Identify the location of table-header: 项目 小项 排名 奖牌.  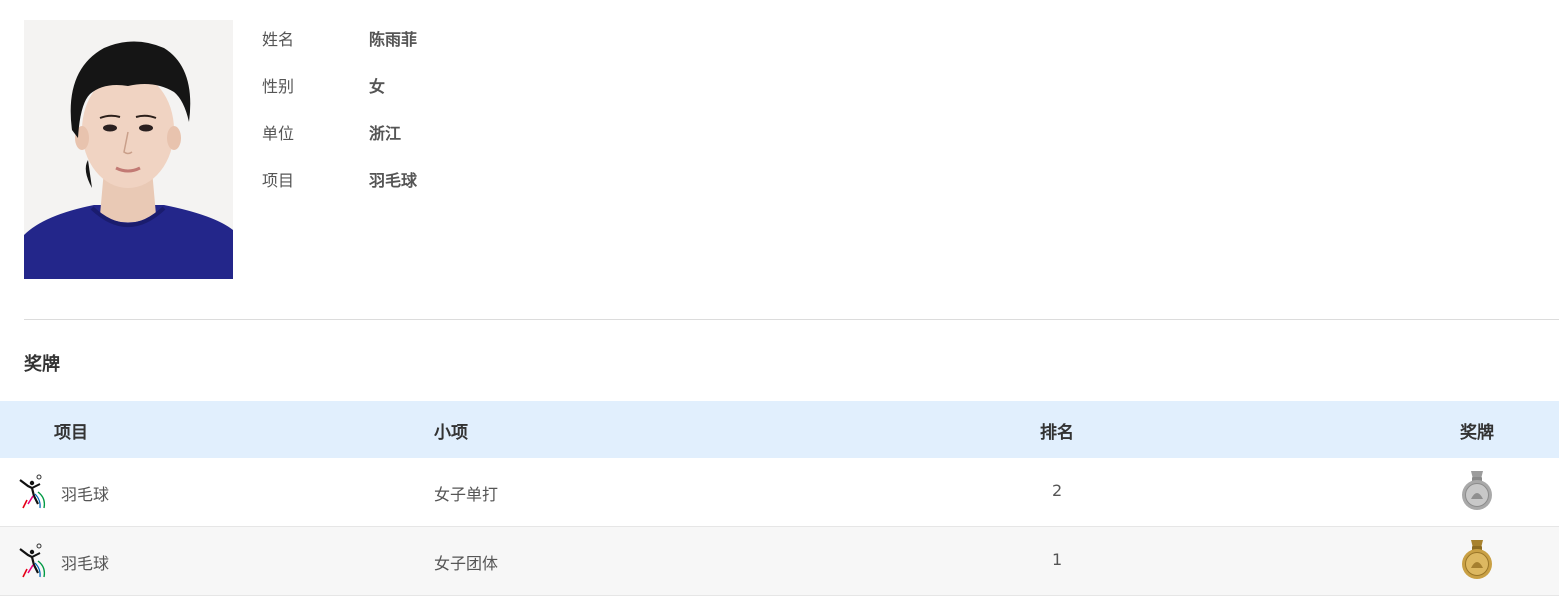
(779, 429).